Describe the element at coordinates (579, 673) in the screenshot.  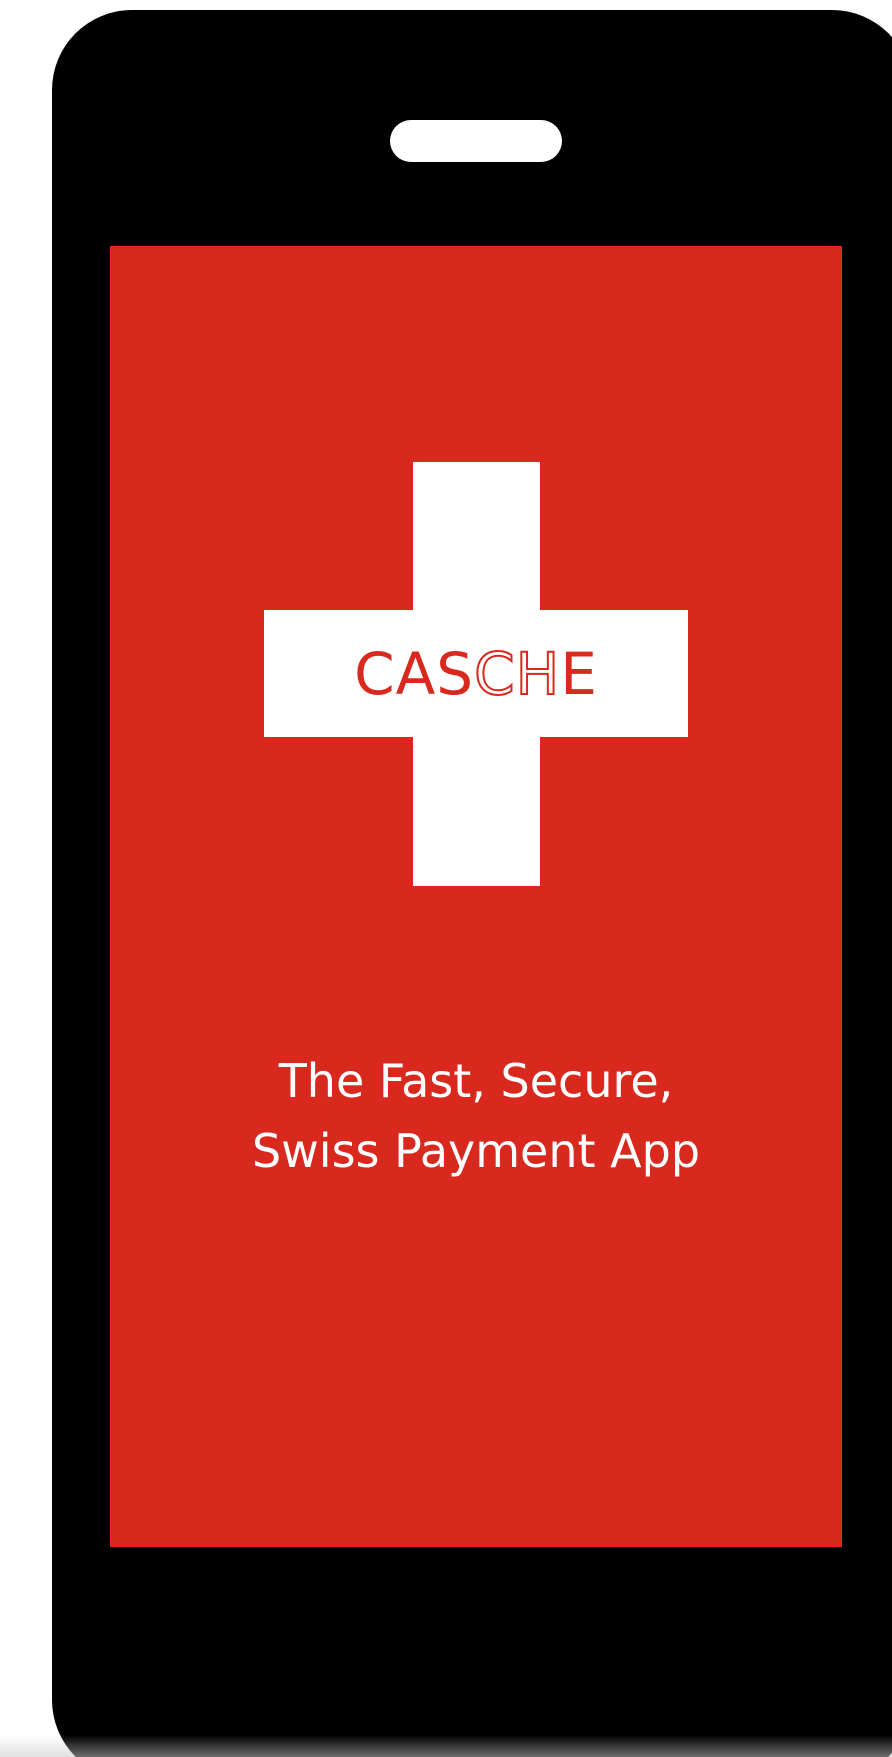
I see `logo-text-e: E` at that location.